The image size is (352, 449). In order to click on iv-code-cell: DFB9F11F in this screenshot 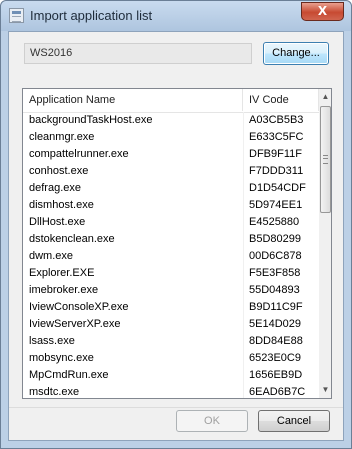, I will do `click(275, 154)`.